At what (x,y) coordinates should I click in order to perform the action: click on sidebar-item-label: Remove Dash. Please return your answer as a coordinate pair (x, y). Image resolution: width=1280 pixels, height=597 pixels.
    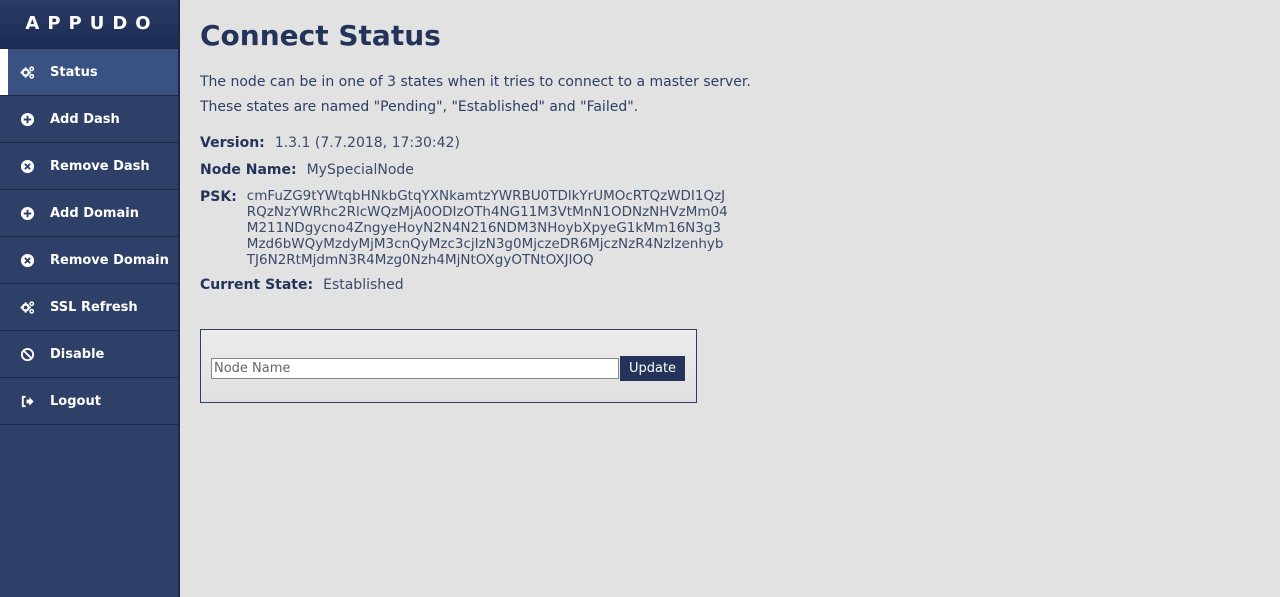
    Looking at the image, I should click on (100, 166).